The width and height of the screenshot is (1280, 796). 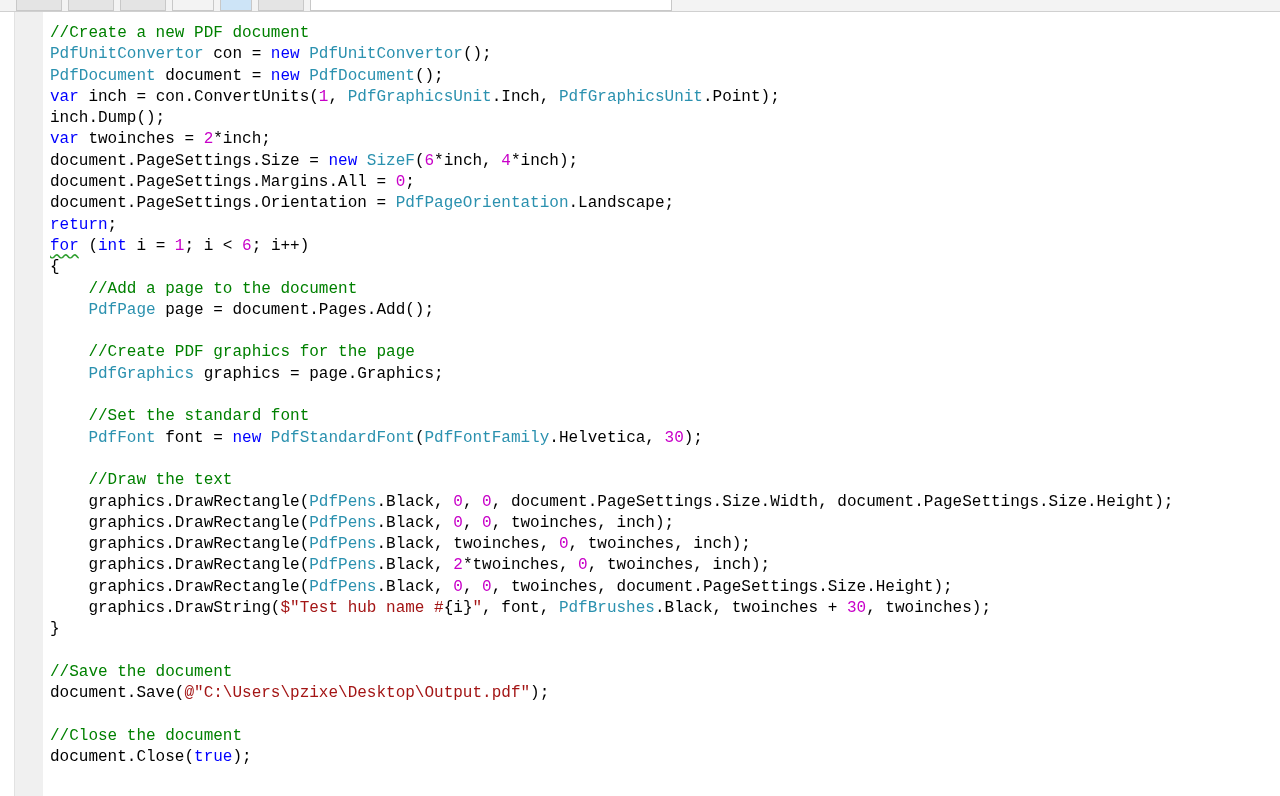 I want to click on code-token: //Close the document, so click(x=146, y=736).